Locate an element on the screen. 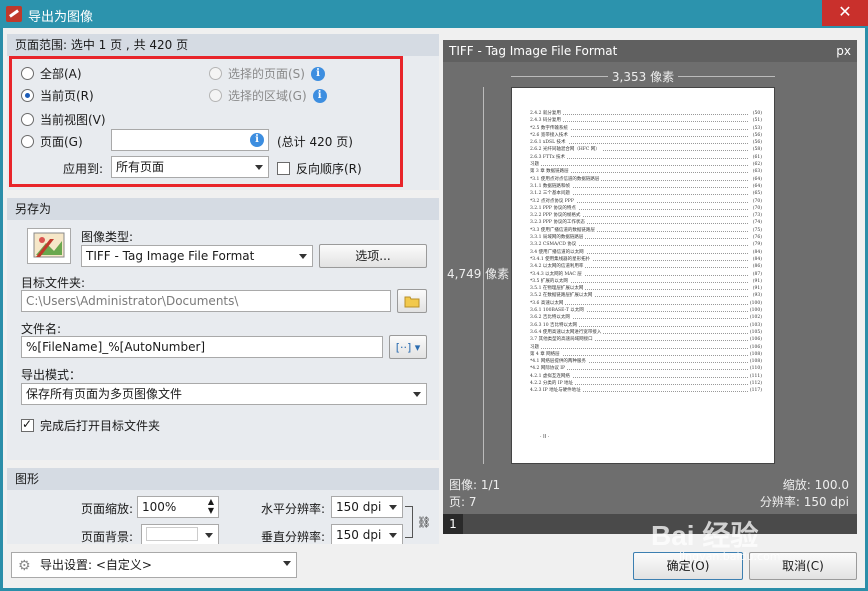  pages-input: i is located at coordinates (190, 140).